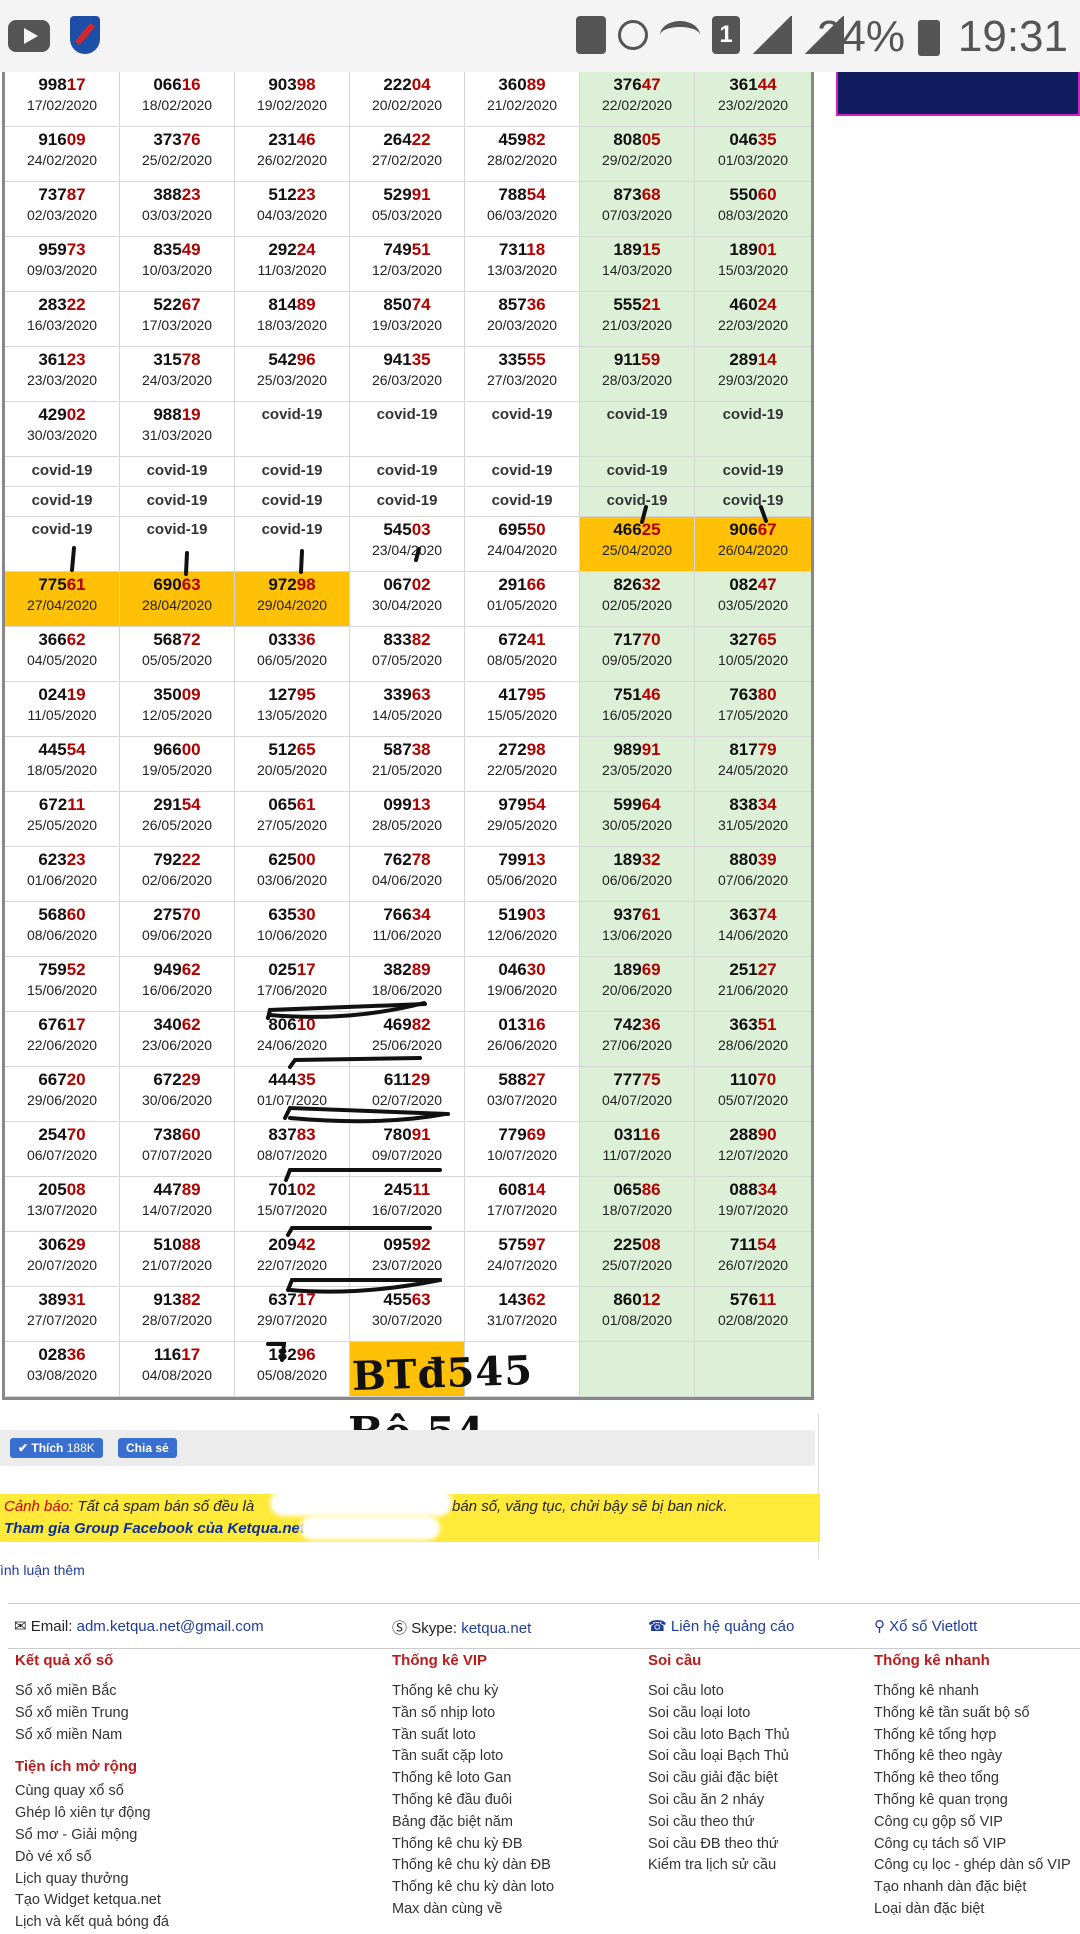  I want to click on result-cell: 02836 03/08/2020, so click(62, 1369).